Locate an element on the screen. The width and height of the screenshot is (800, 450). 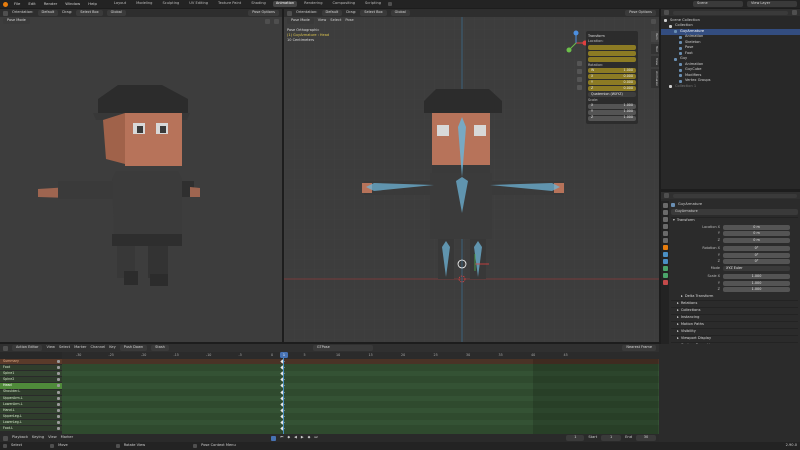
location-y-field is located at coordinates (612, 53).